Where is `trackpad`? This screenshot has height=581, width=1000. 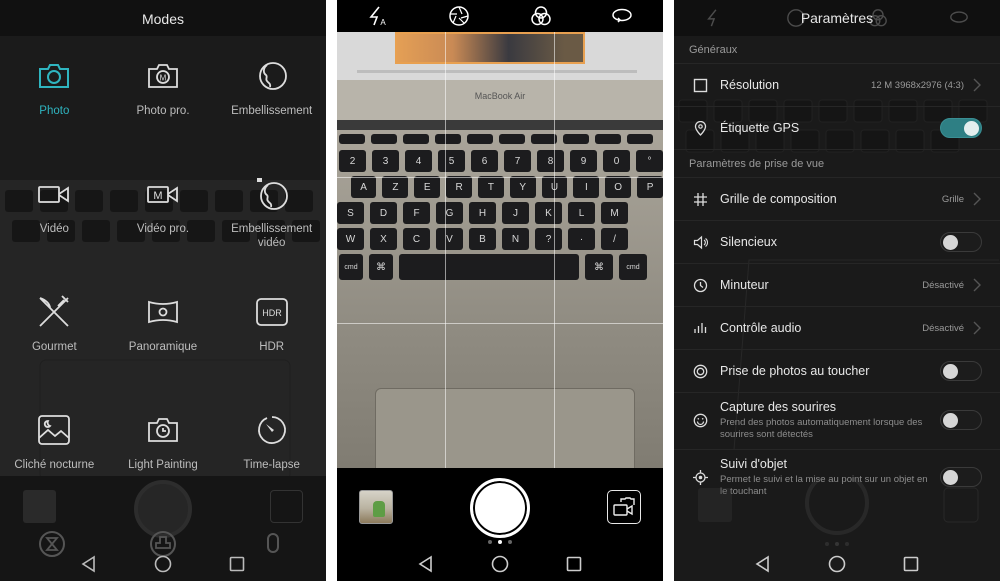 trackpad is located at coordinates (505, 428).